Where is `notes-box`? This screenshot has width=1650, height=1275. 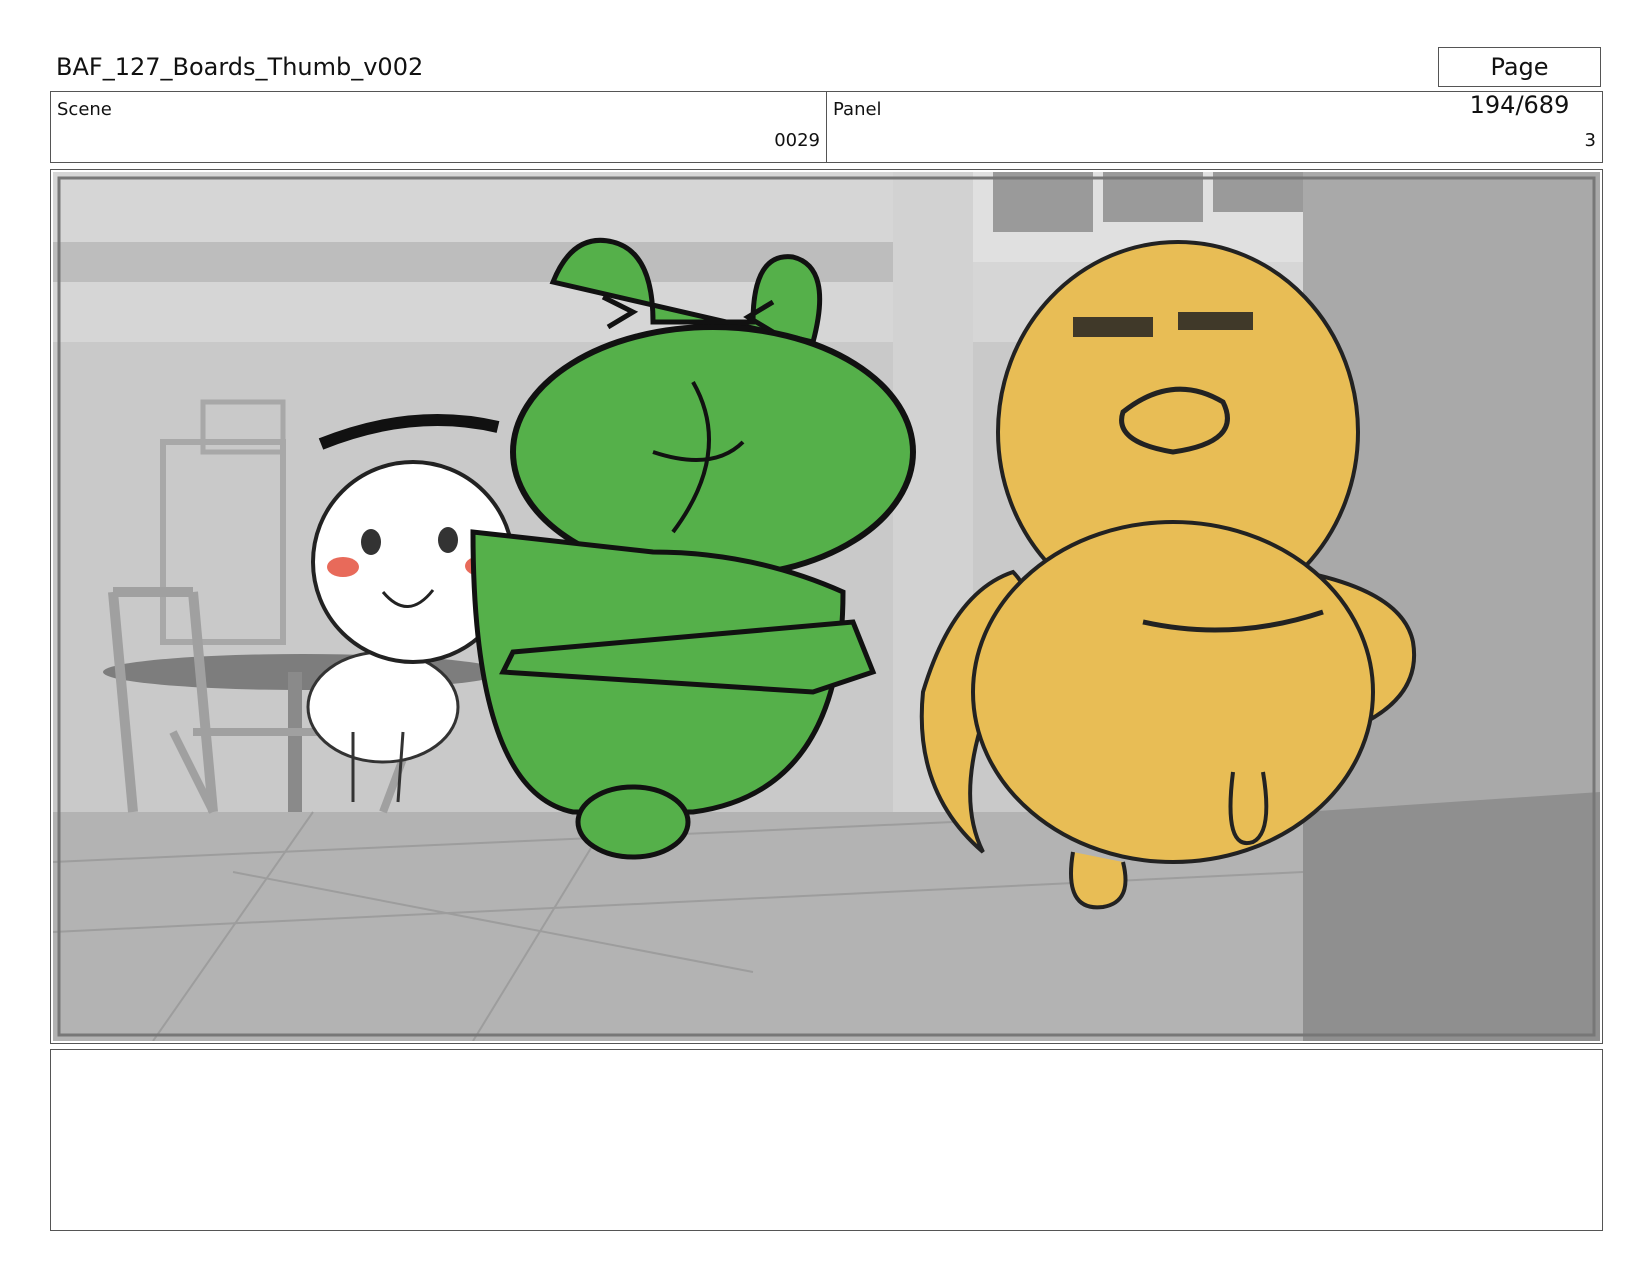
notes-box is located at coordinates (826, 1140).